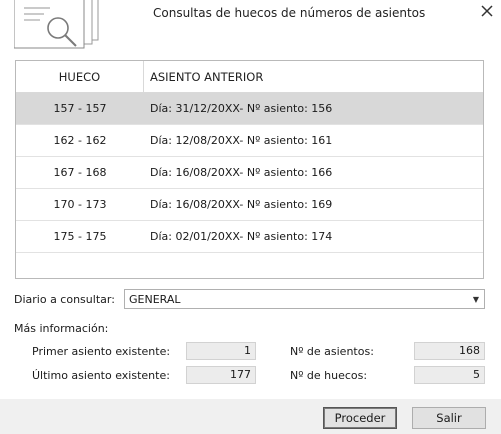  What do you see at coordinates (80, 140) in the screenshot?
I see `cell-hueco: 162 - 162` at bounding box center [80, 140].